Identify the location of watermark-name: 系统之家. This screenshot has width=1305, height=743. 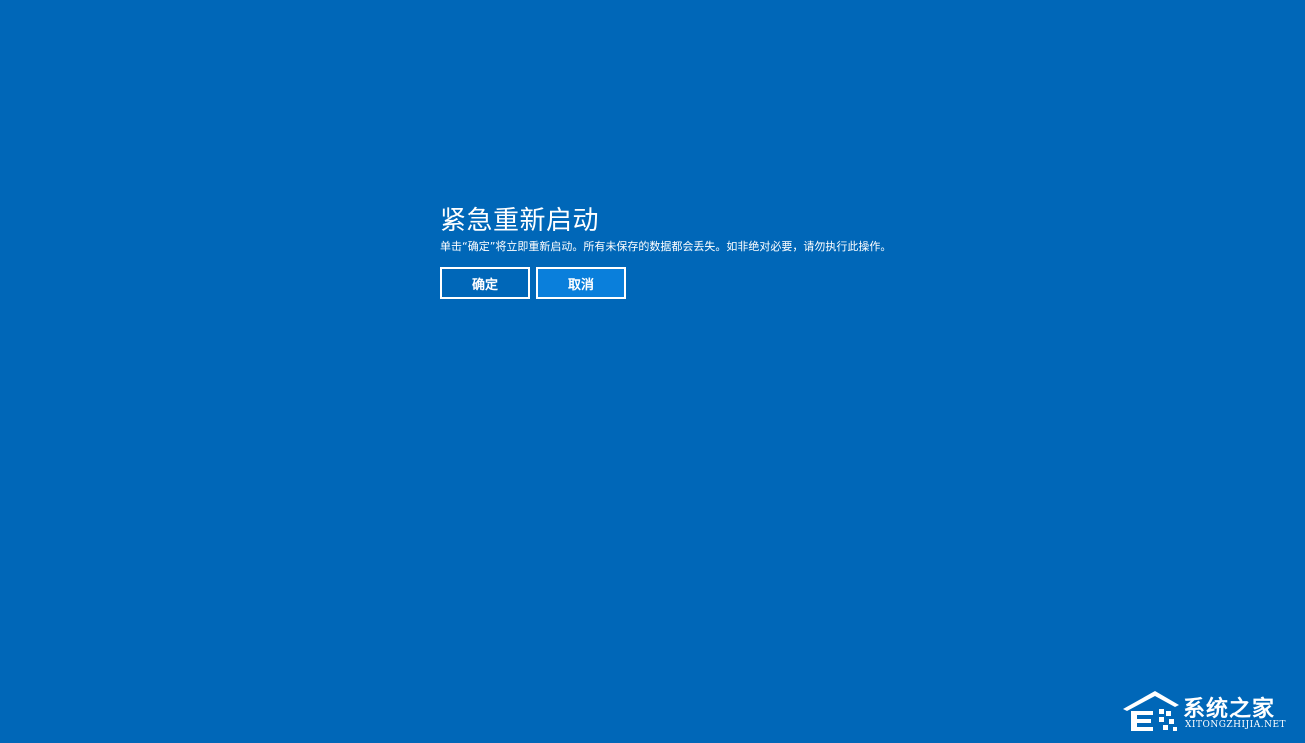
(1229, 709).